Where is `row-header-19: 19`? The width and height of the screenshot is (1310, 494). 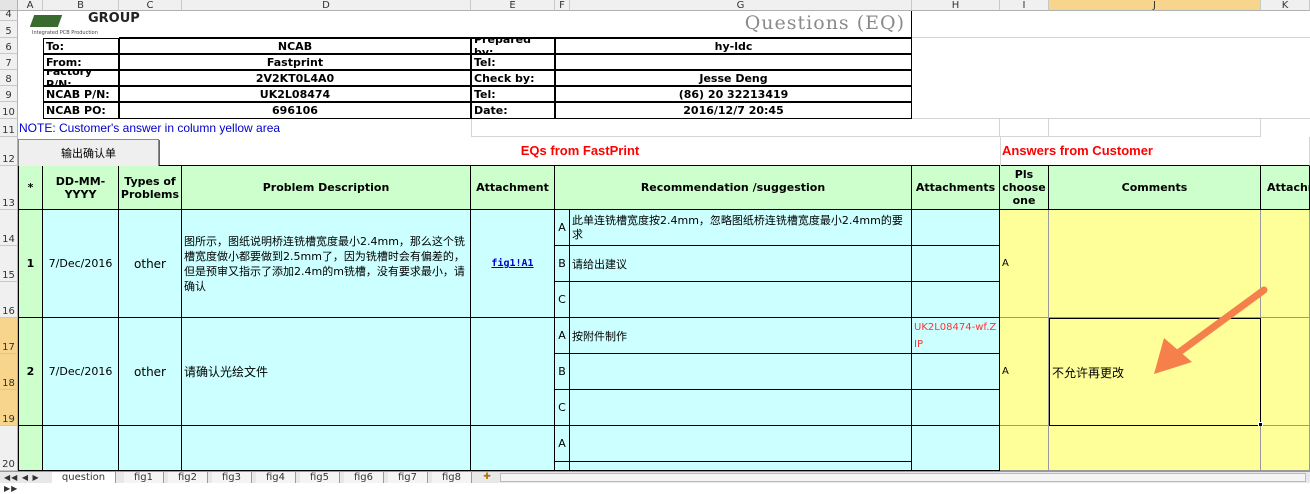 row-header-19: 19 is located at coordinates (9, 408).